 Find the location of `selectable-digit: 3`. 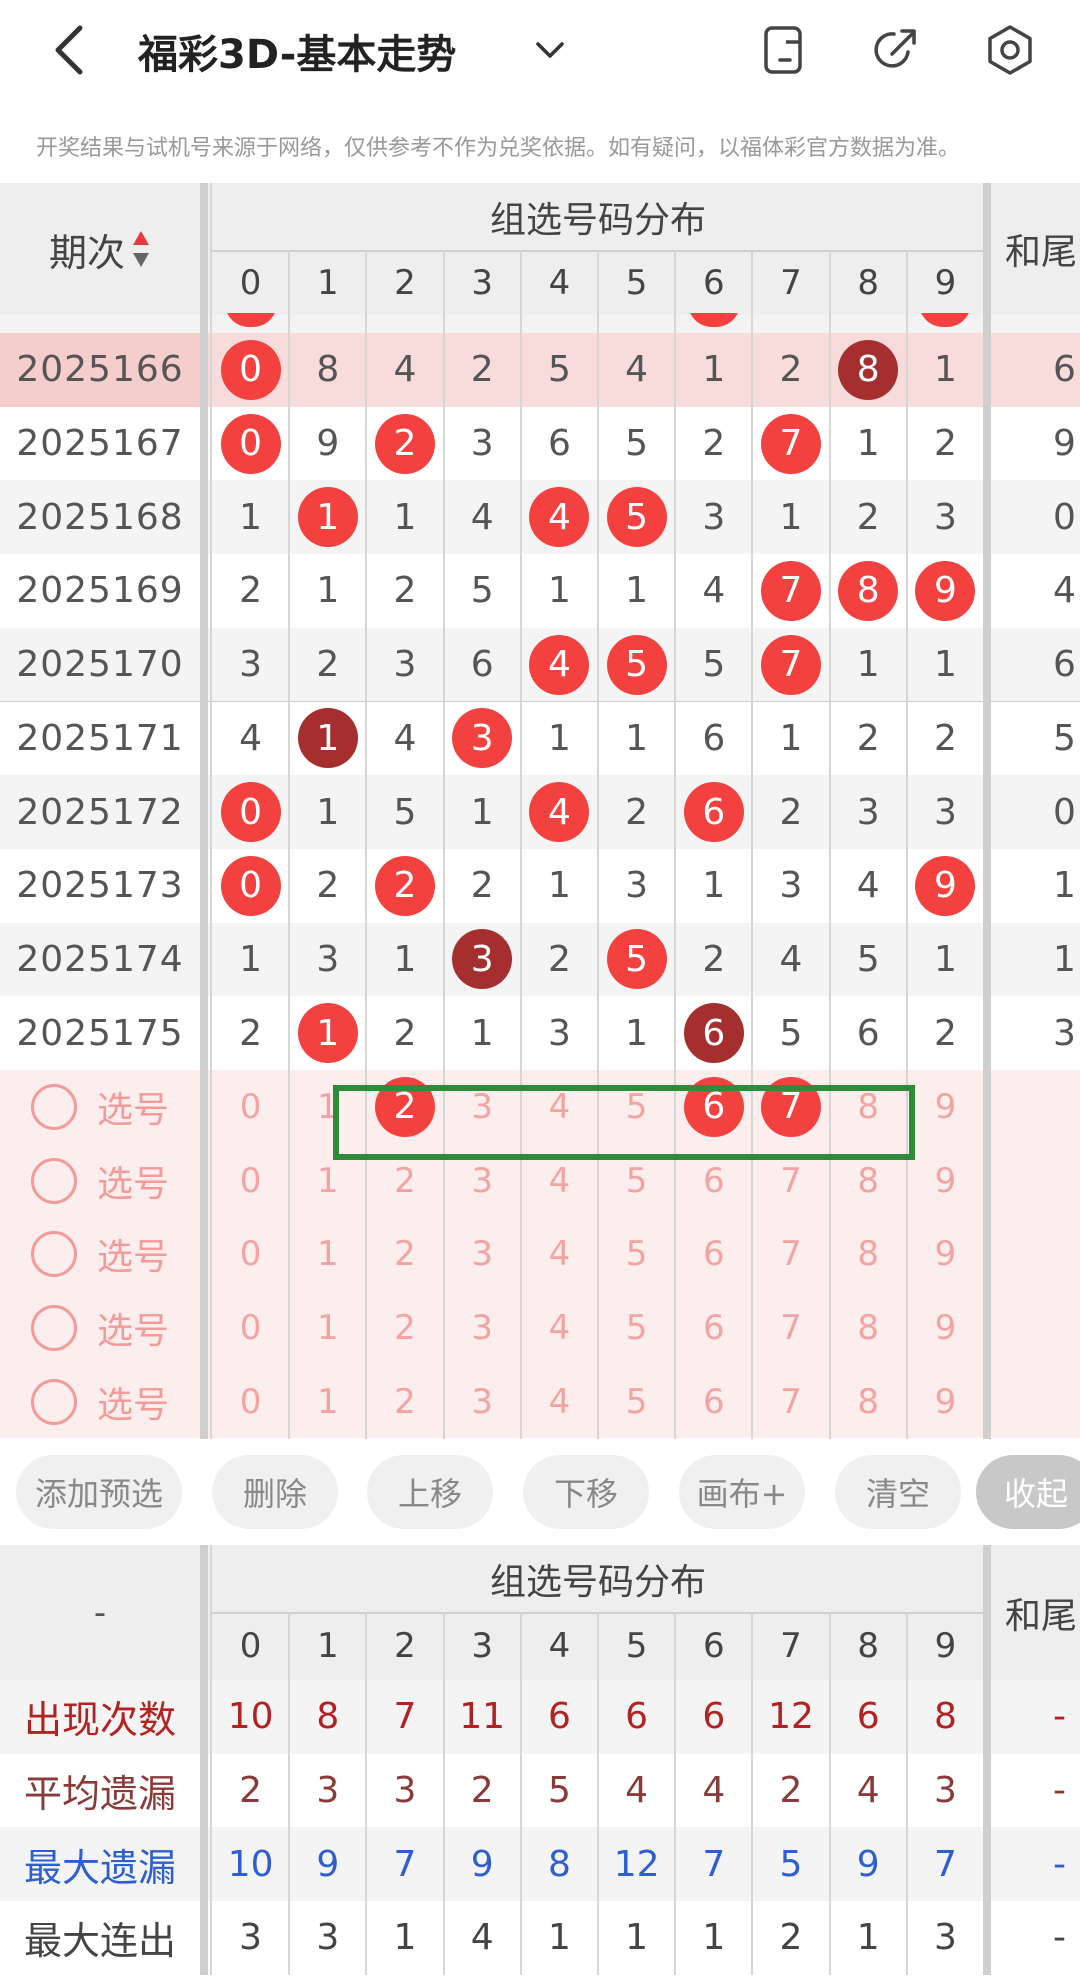

selectable-digit: 3 is located at coordinates (482, 1180).